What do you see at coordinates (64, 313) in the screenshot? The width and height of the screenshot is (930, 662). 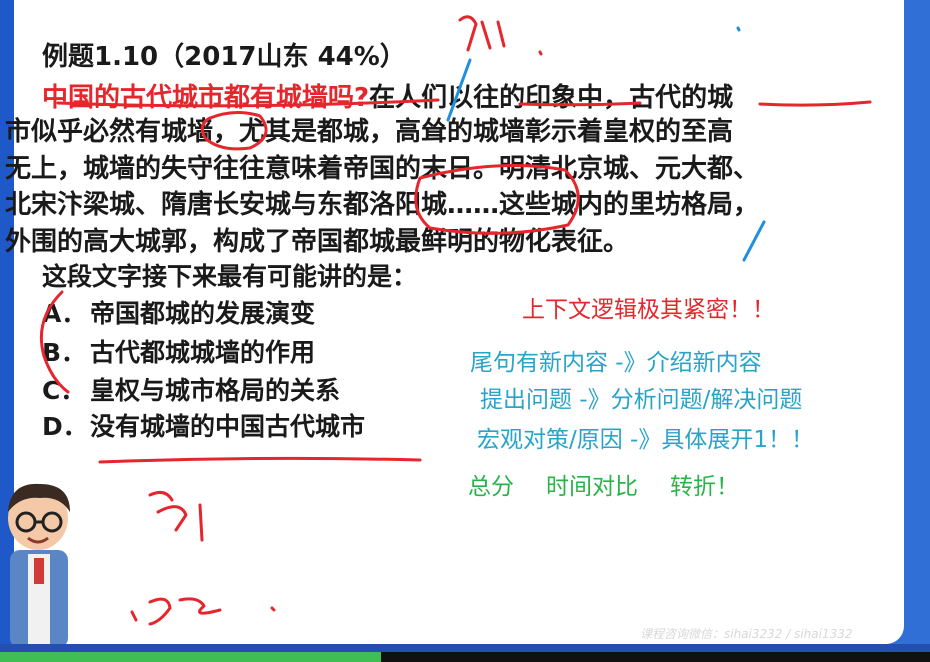 I see `option-a-letter: A．` at bounding box center [64, 313].